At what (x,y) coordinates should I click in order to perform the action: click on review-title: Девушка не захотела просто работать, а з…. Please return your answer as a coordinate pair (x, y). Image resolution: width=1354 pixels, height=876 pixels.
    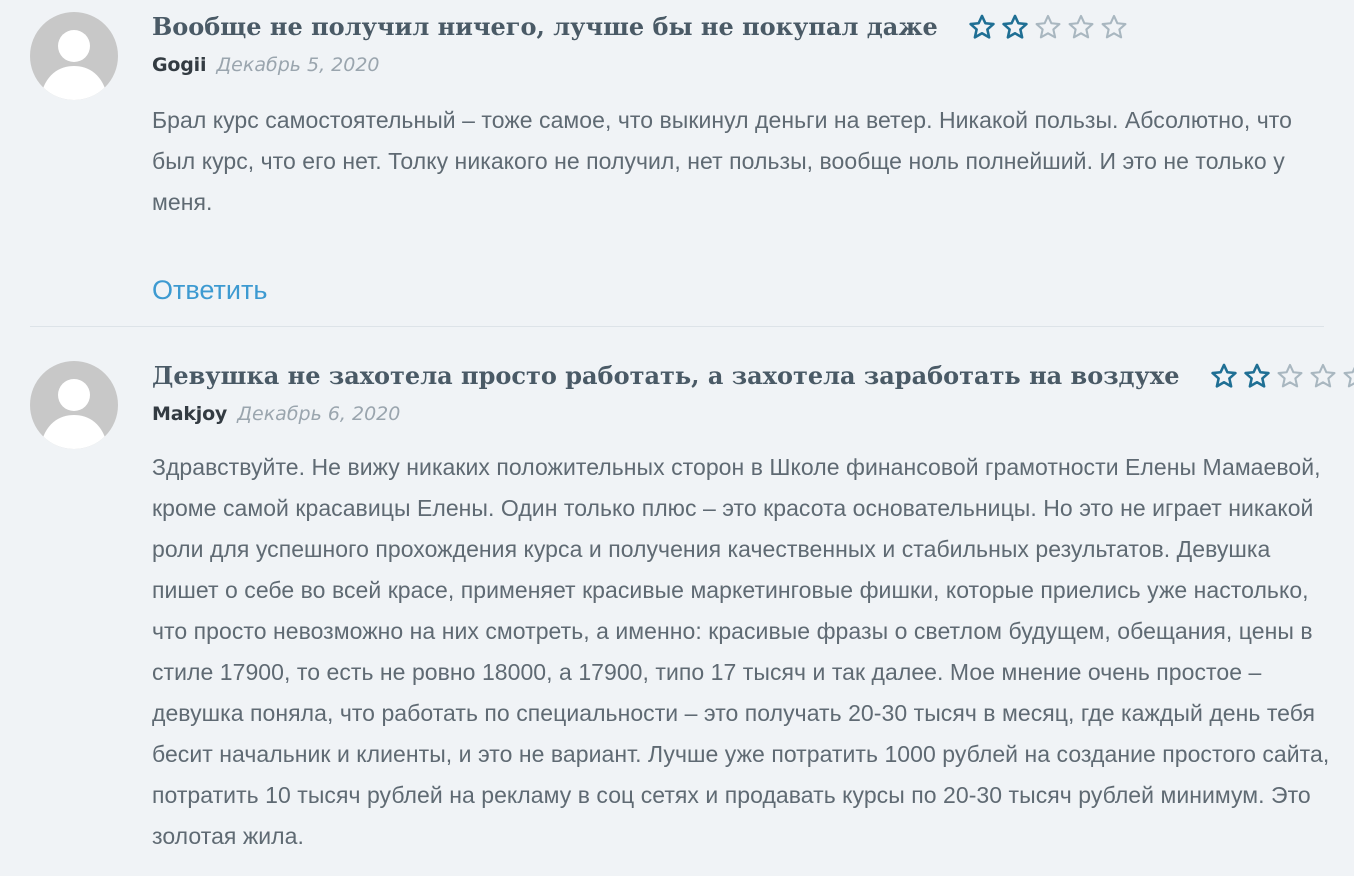
    Looking at the image, I should click on (666, 375).